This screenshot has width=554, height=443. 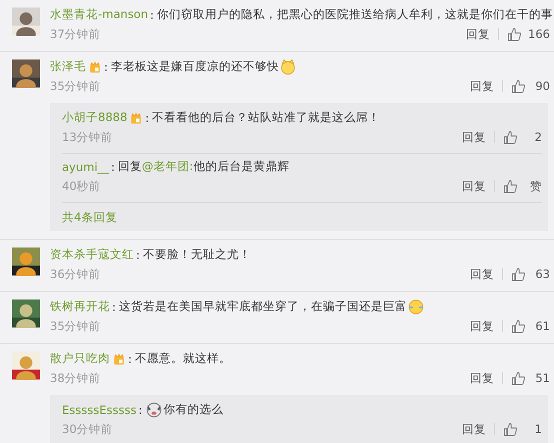 What do you see at coordinates (130, 166) in the screenshot?
I see `comment-text: 回复` at bounding box center [130, 166].